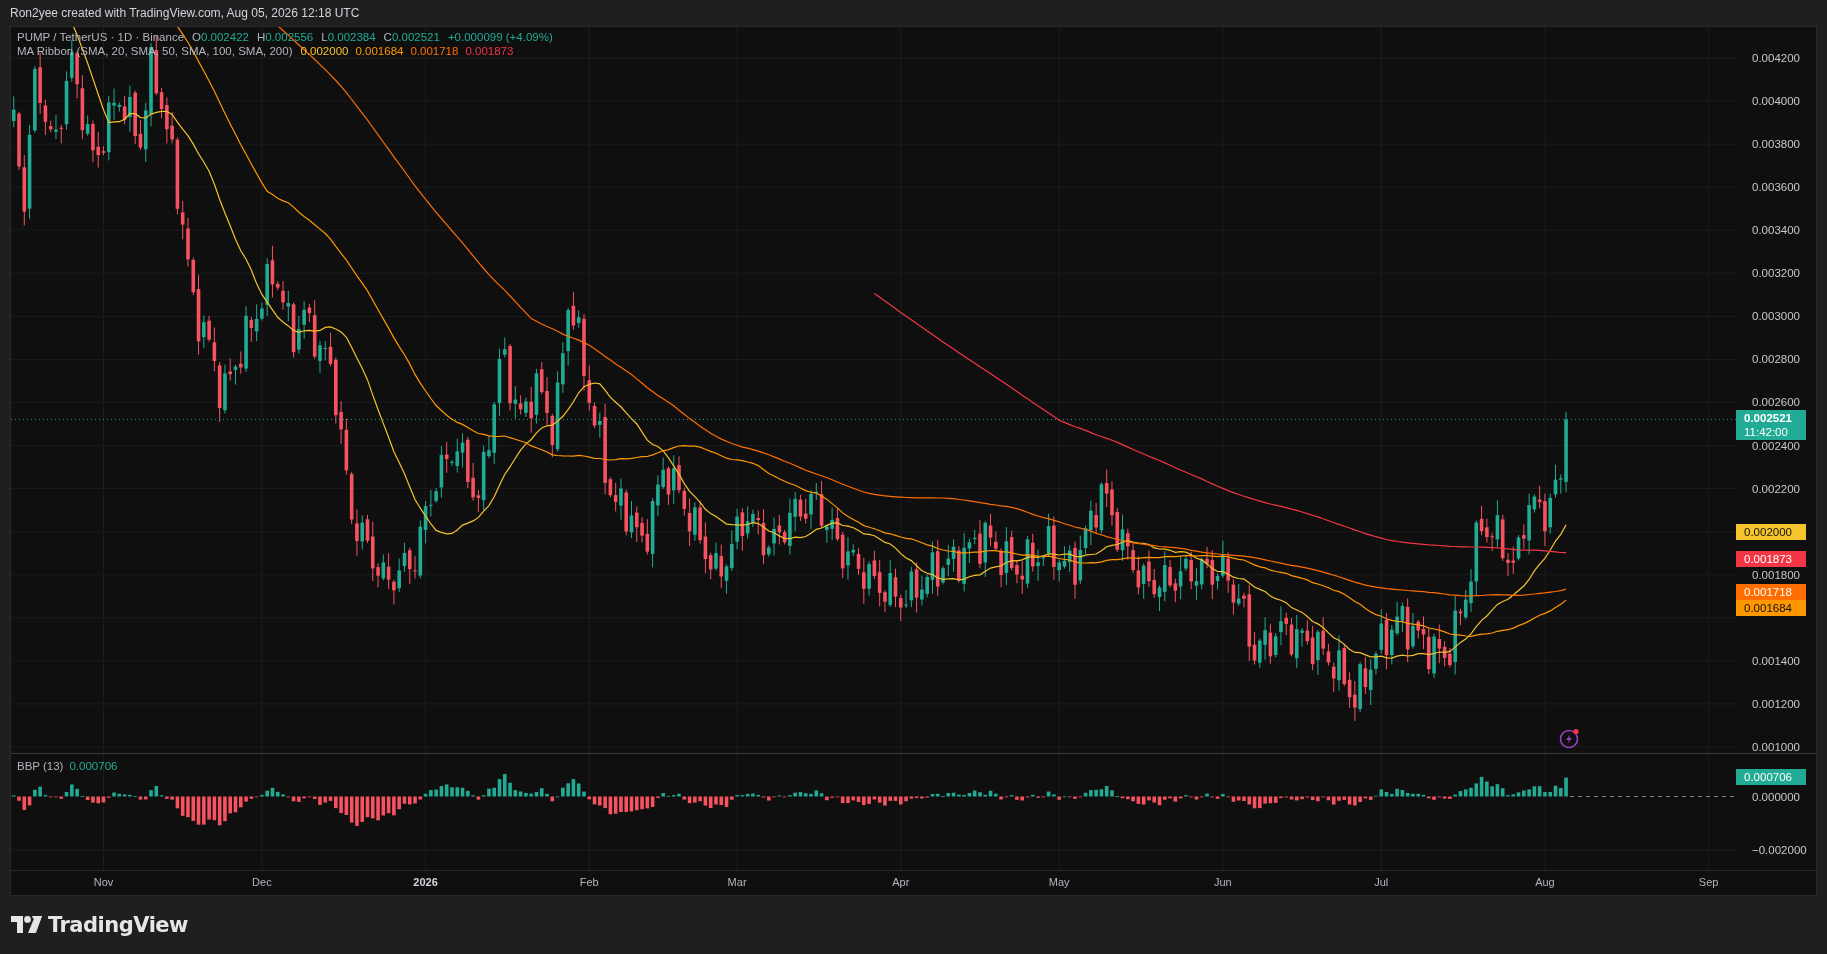 The height and width of the screenshot is (954, 1827). I want to click on indicator-value: 0.001873, so click(489, 51).